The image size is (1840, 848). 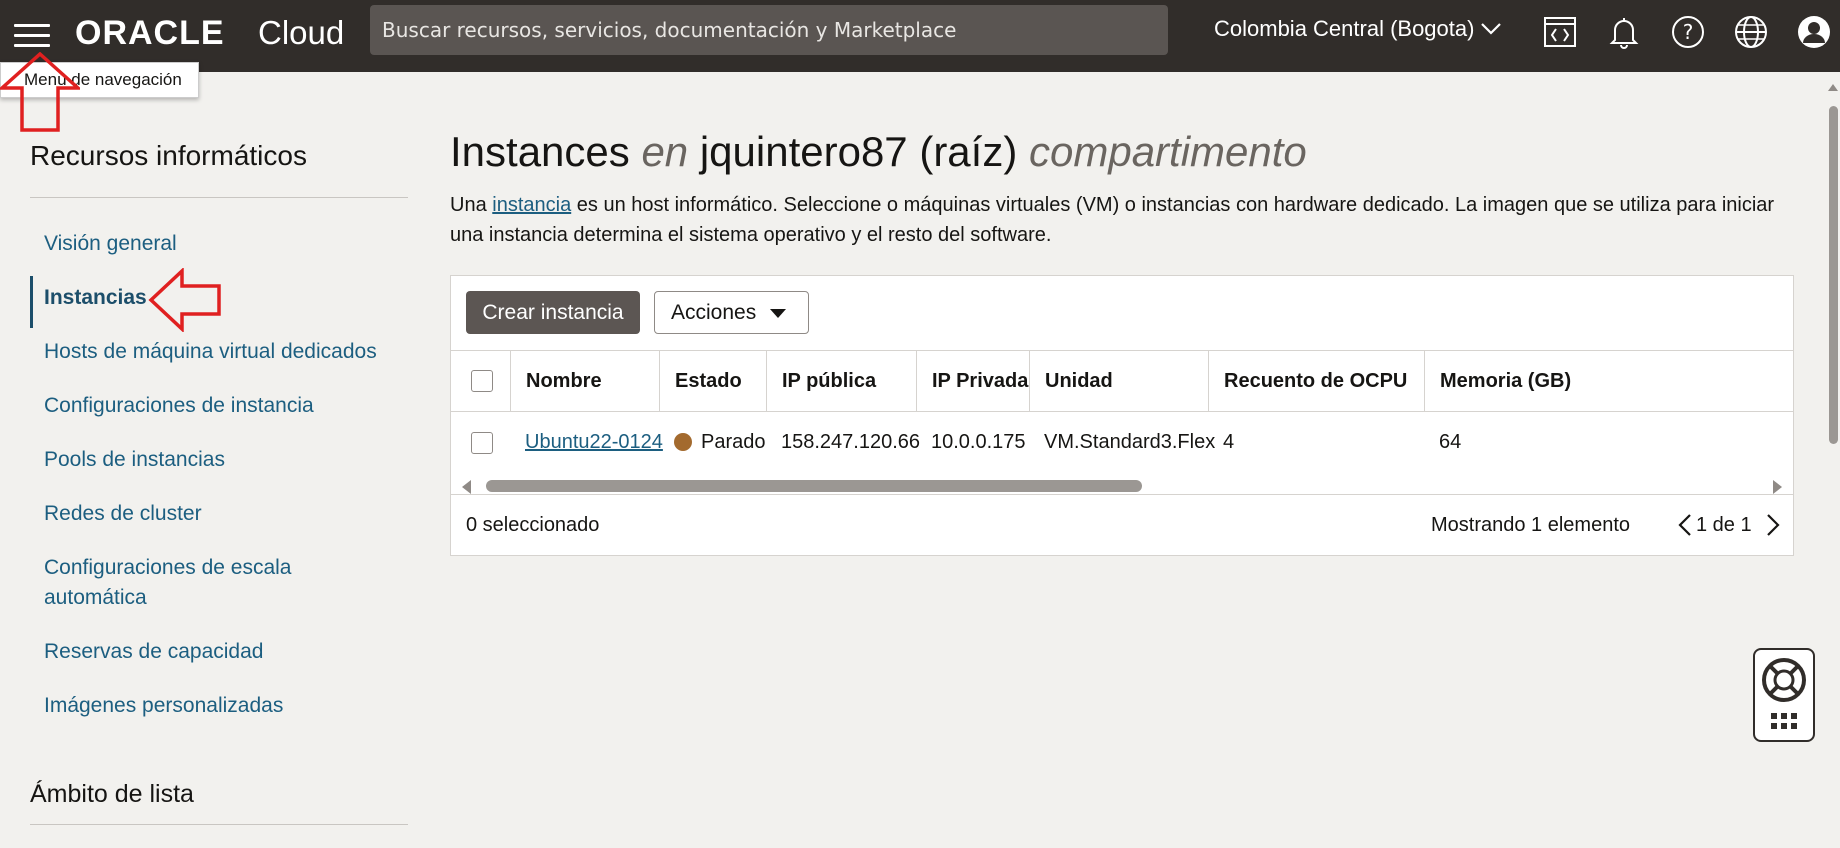 What do you see at coordinates (533, 525) in the screenshot?
I see `selected-count: 0 seleccionado` at bounding box center [533, 525].